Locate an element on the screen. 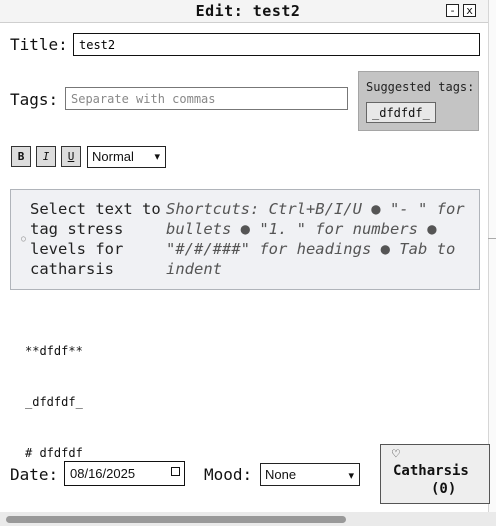 Image resolution: width=496 pixels, height=526 pixels. date-label: Date: is located at coordinates (34, 474).